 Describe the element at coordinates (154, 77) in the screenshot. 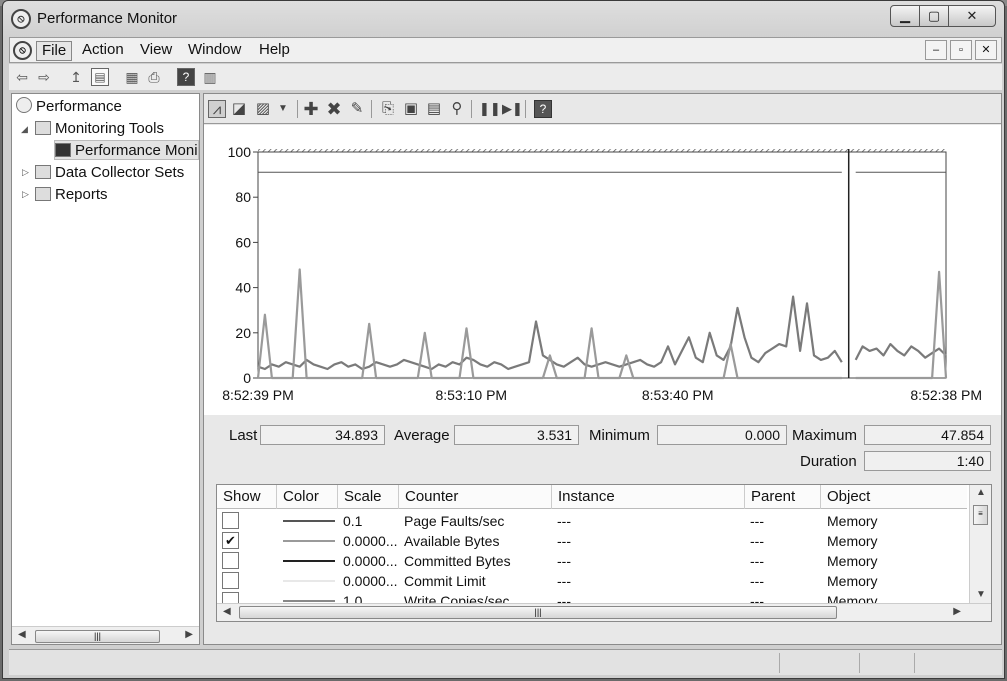

I see `print-icon: ⎙` at that location.